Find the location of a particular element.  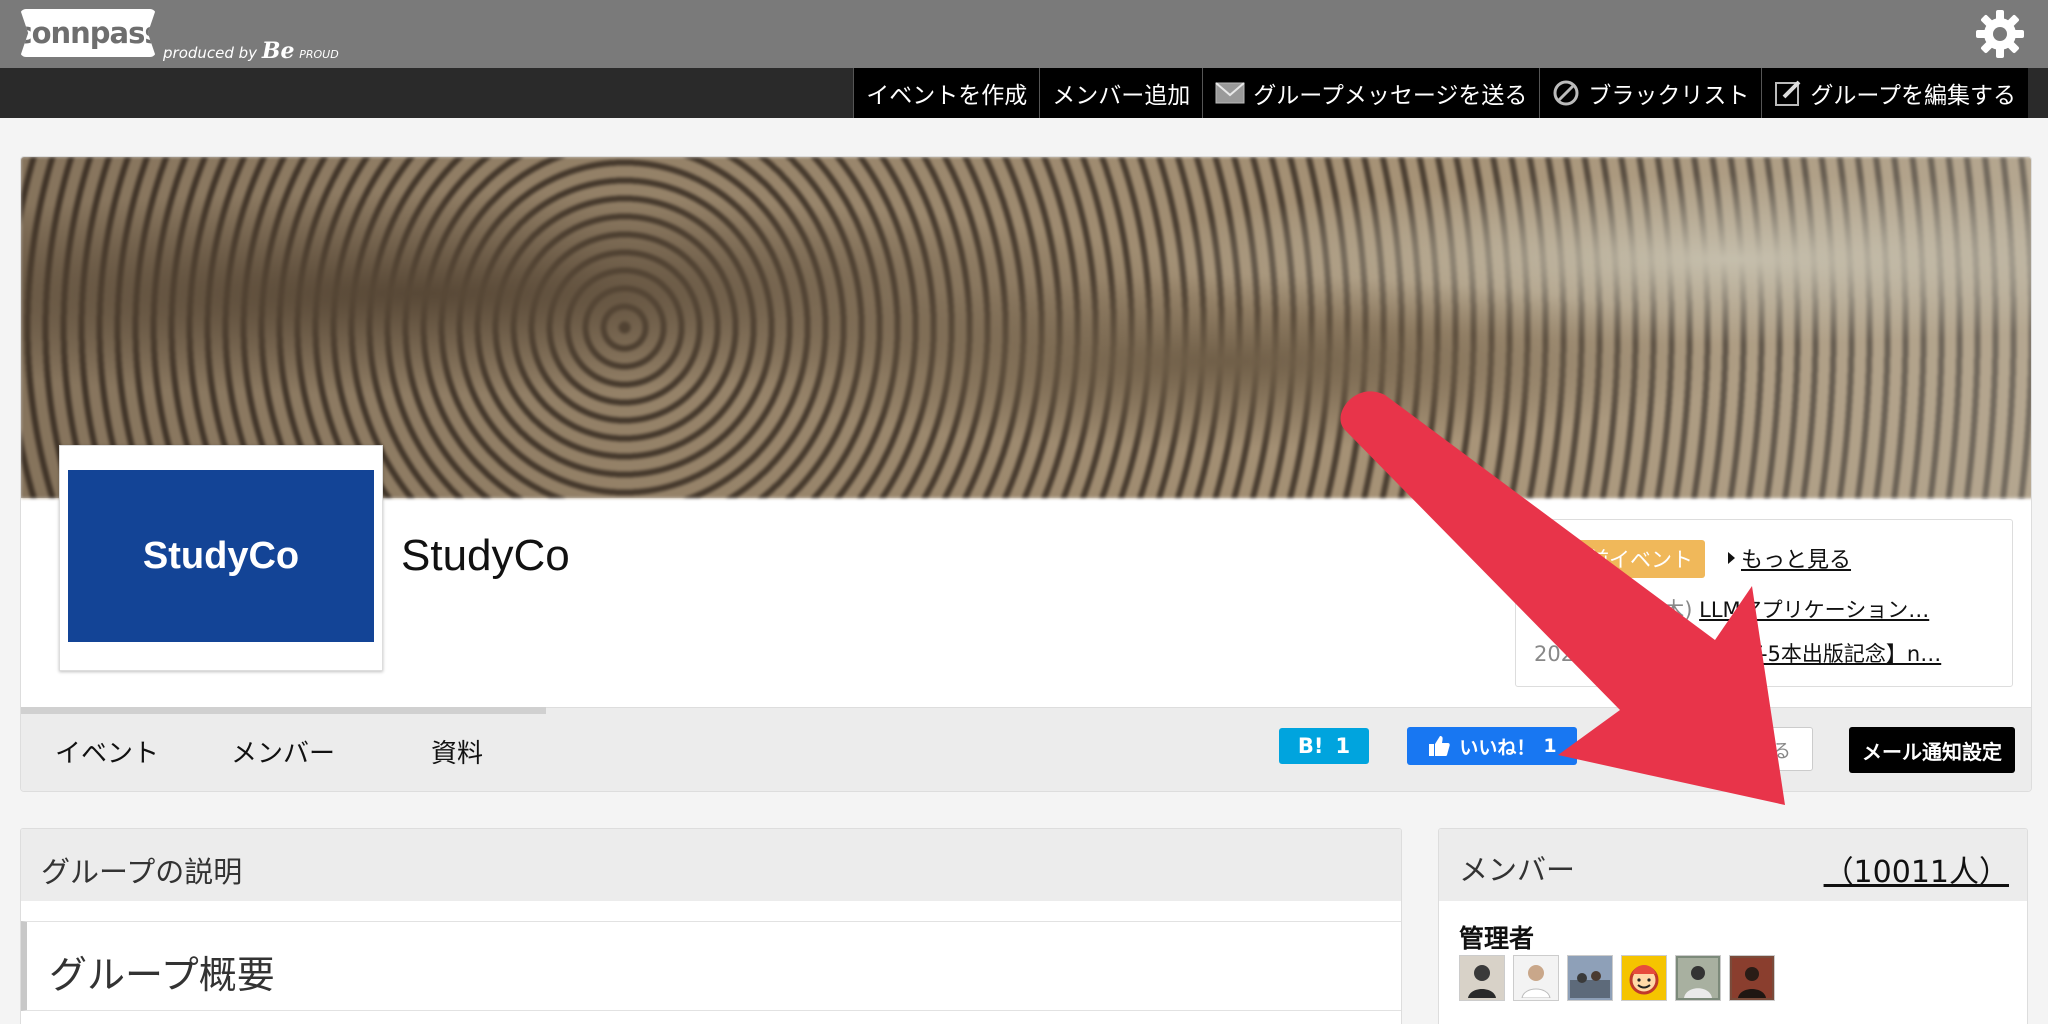

see-more-link: もっと見る is located at coordinates (1789, 558).